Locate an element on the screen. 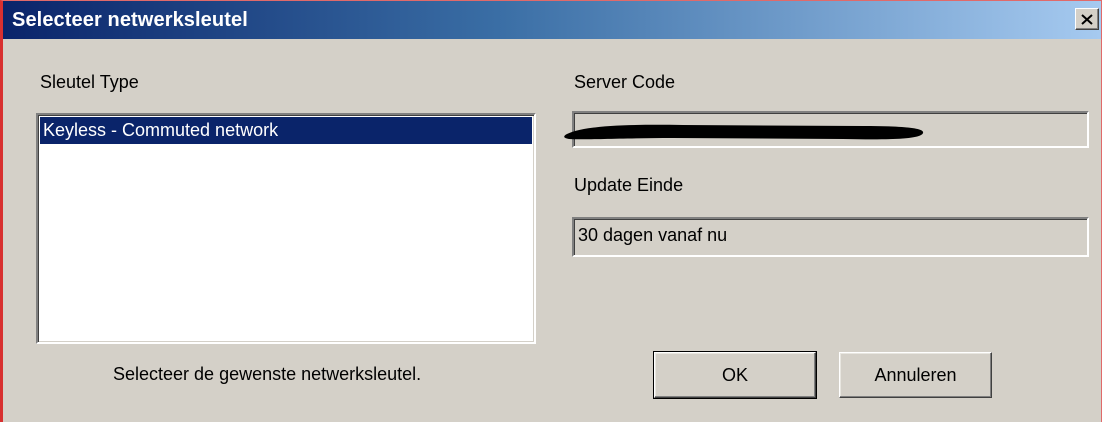 The image size is (1105, 425). instruction-text: Selecteer de gewenste netwerksleutel. is located at coordinates (267, 374).